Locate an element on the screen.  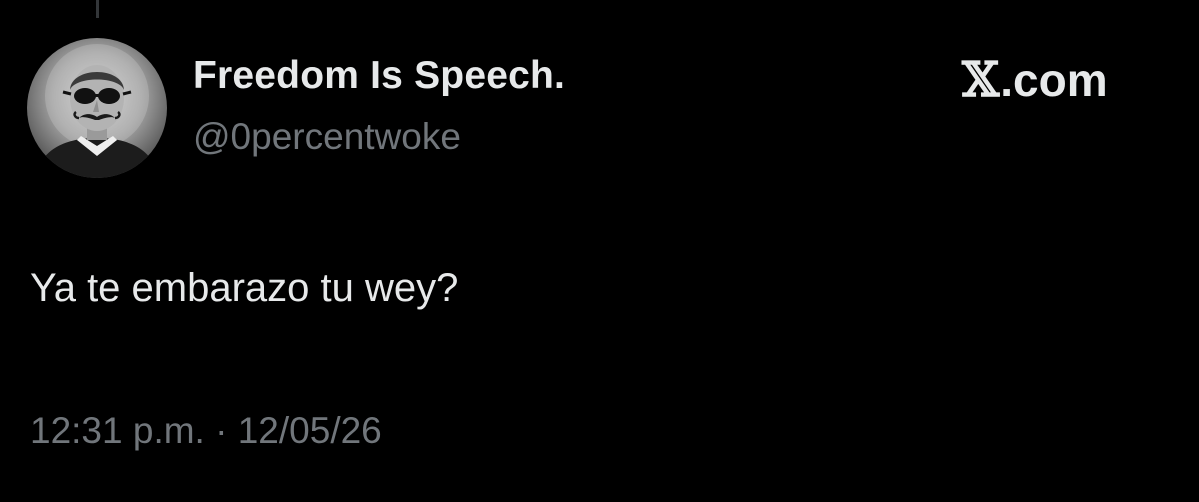
tweet-time: 12:31 p.m. is located at coordinates (117, 430).